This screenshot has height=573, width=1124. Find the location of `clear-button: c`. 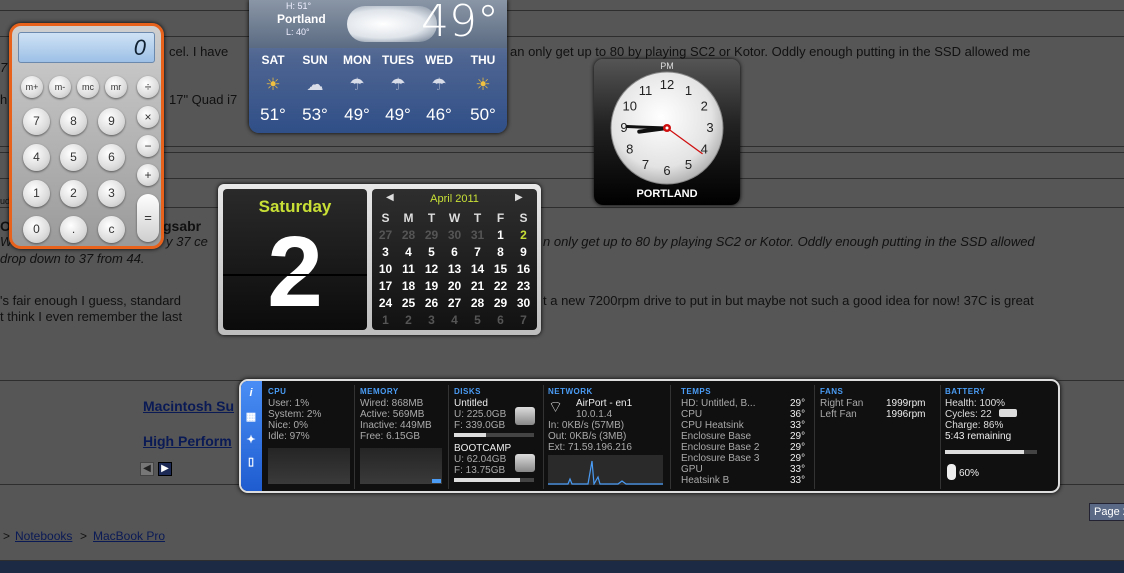

clear-button: c is located at coordinates (111, 229).